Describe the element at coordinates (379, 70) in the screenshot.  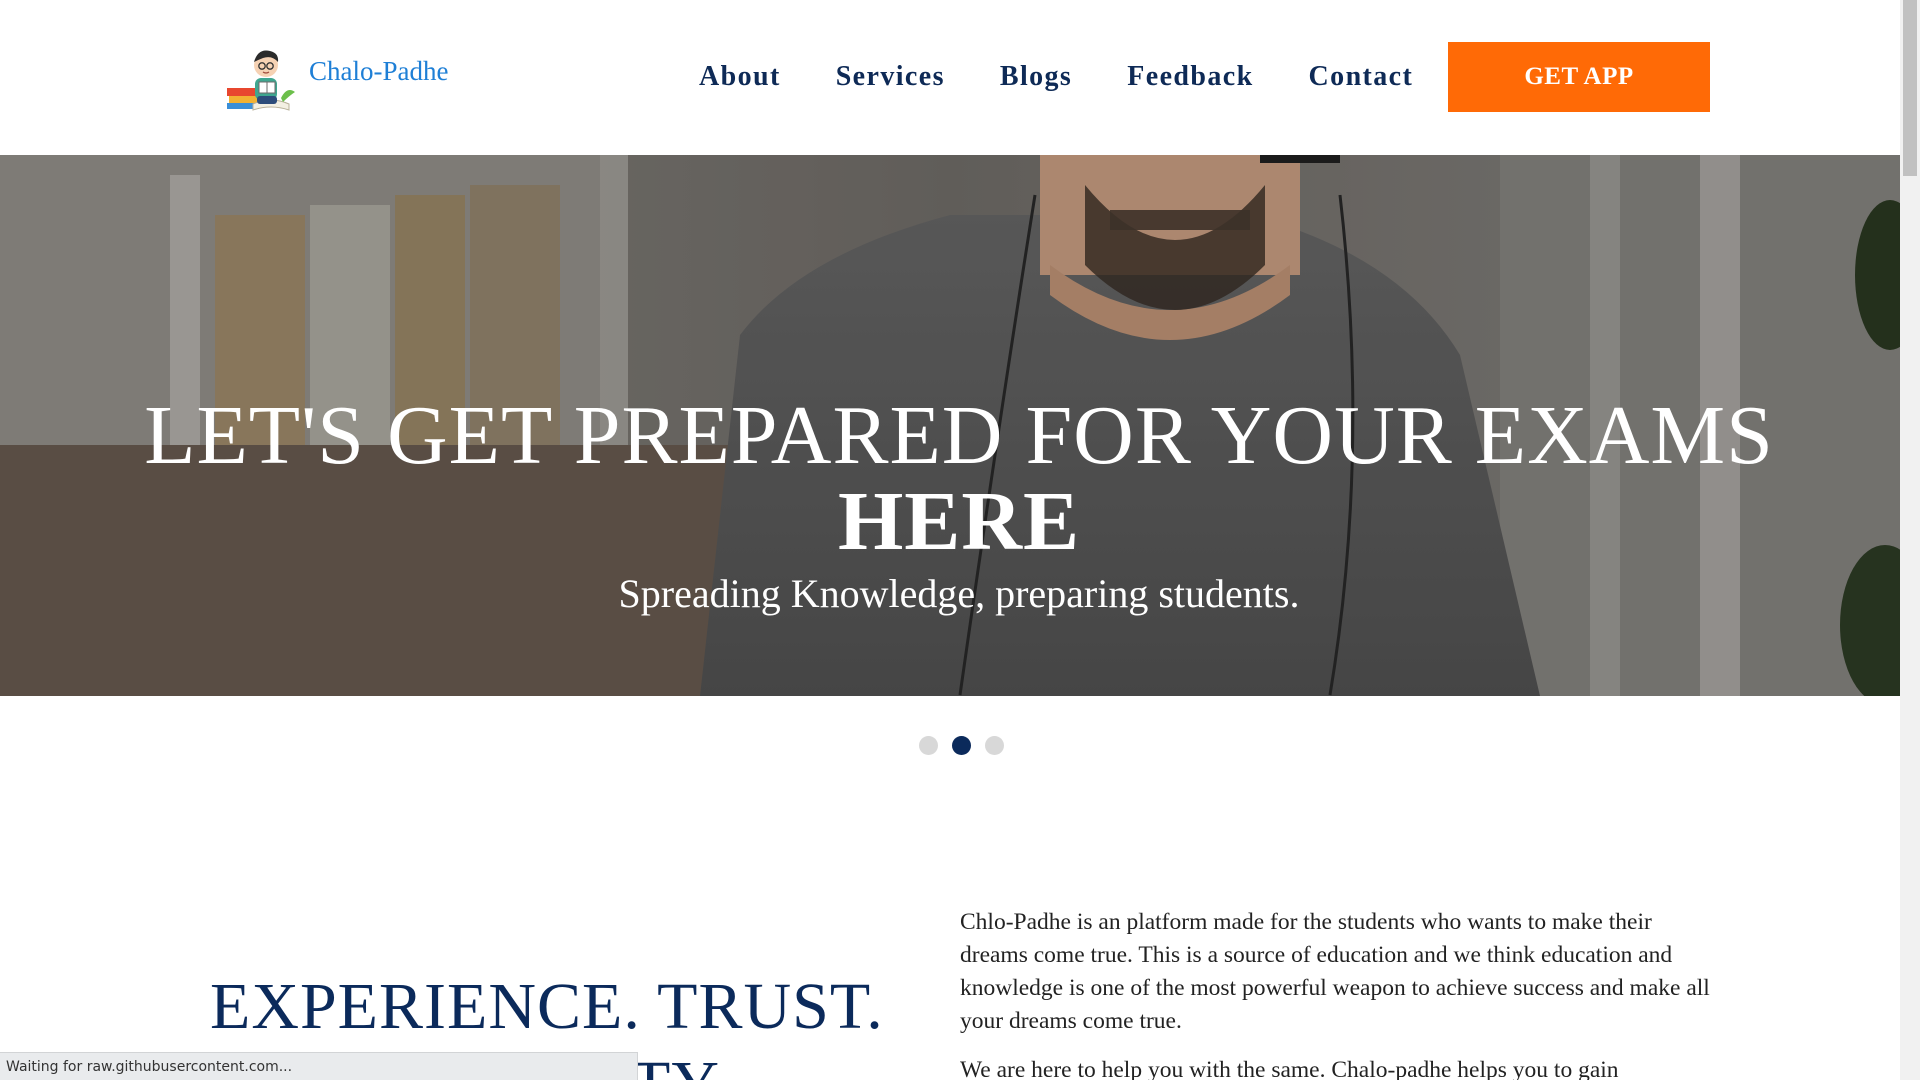
I see `brand-name: Chalo-Padhe` at that location.